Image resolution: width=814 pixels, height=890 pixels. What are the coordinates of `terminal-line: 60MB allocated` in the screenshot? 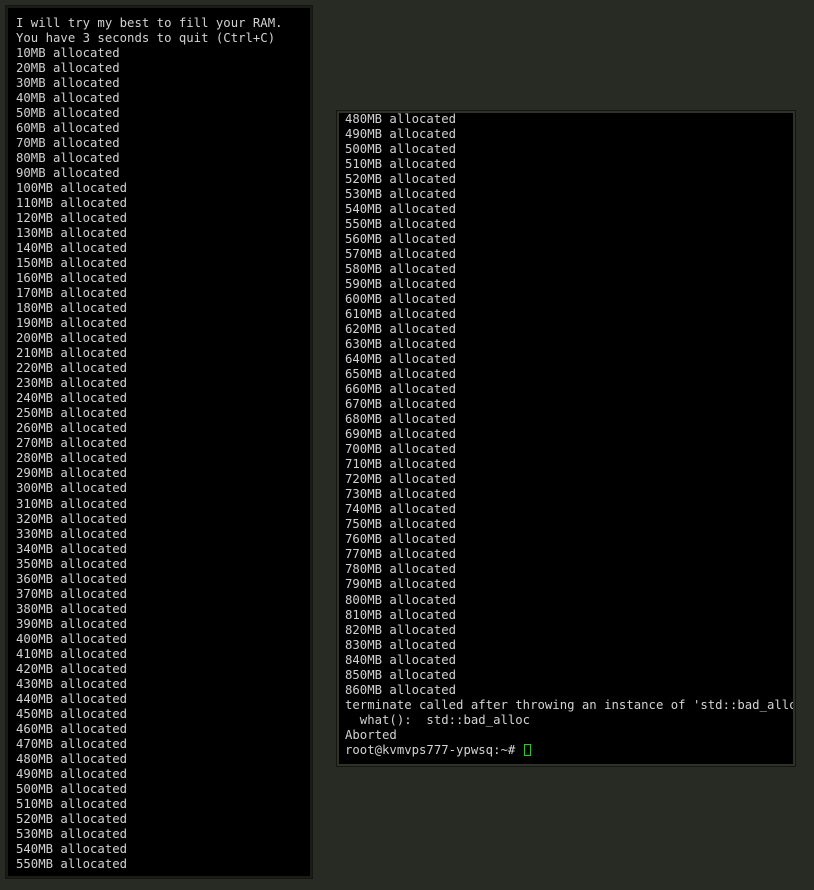 It's located at (68, 128).